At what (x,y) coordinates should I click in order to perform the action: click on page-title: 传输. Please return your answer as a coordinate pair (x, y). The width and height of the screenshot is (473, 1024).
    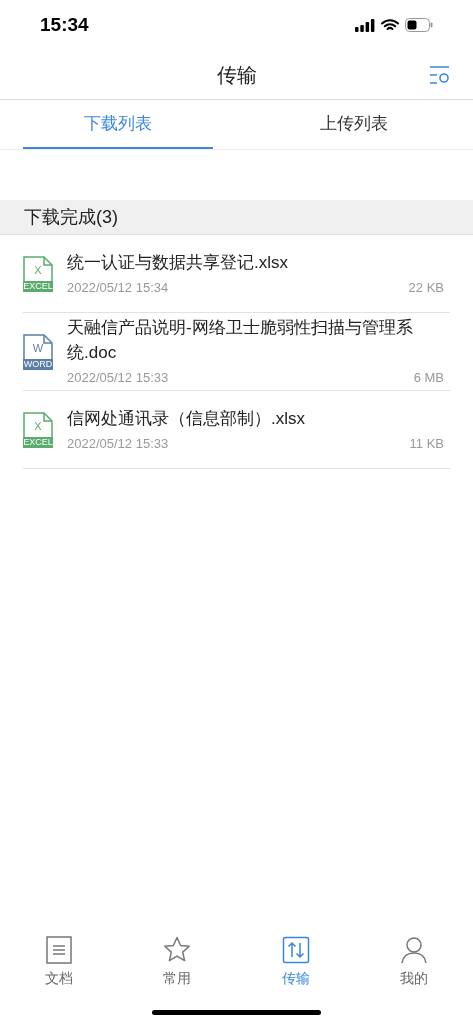
    Looking at the image, I should click on (236, 75).